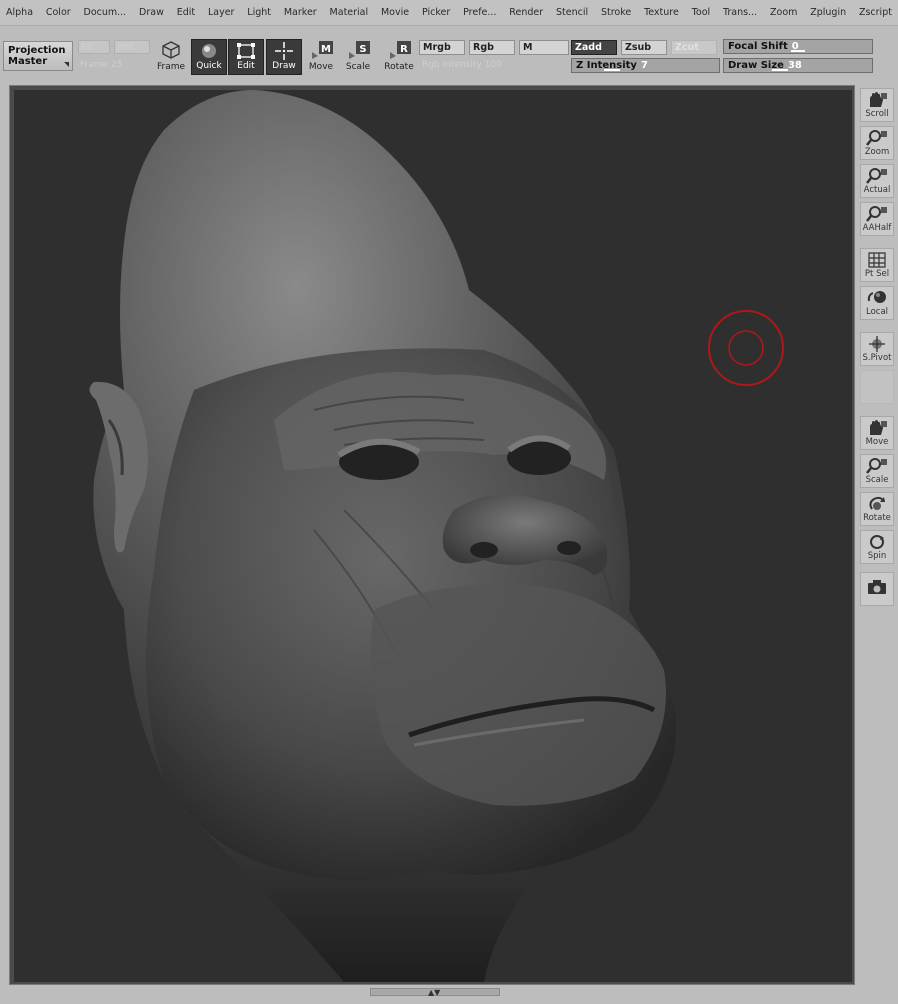  Describe the element at coordinates (828, 12) in the screenshot. I see `menu-zplugin: Zplugin` at that location.